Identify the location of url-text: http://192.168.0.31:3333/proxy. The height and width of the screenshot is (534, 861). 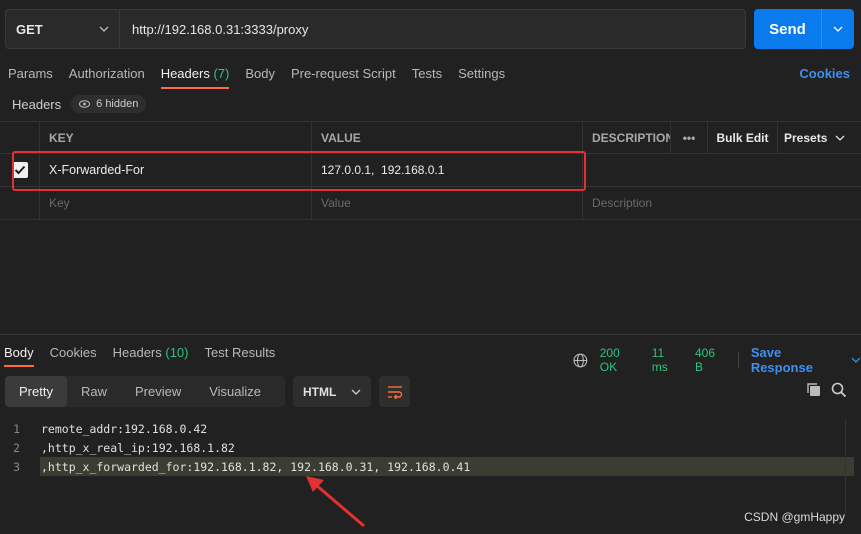
(220, 29).